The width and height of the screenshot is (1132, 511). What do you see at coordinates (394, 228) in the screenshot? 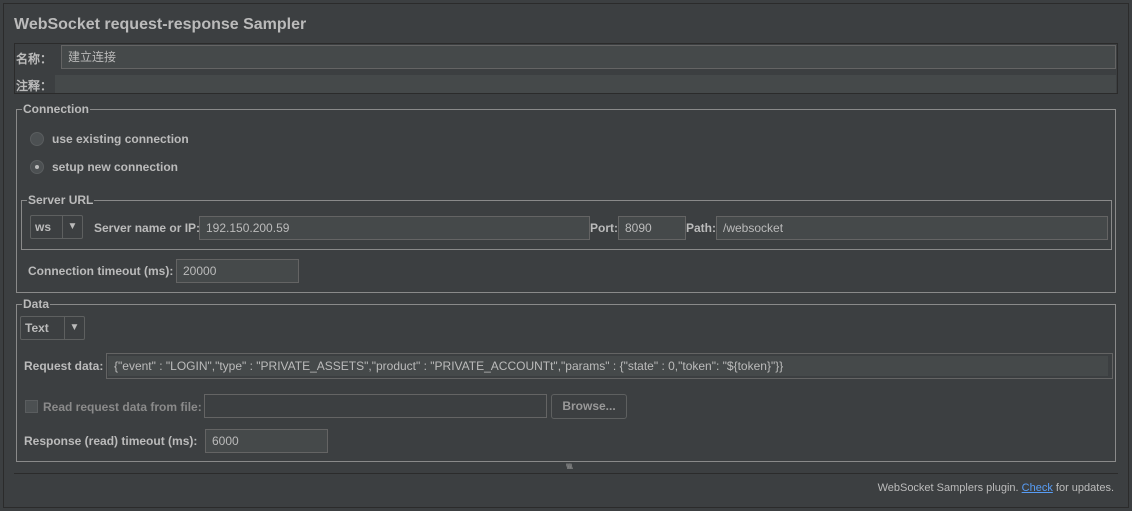
I see `server-input: 192.150.200.59` at bounding box center [394, 228].